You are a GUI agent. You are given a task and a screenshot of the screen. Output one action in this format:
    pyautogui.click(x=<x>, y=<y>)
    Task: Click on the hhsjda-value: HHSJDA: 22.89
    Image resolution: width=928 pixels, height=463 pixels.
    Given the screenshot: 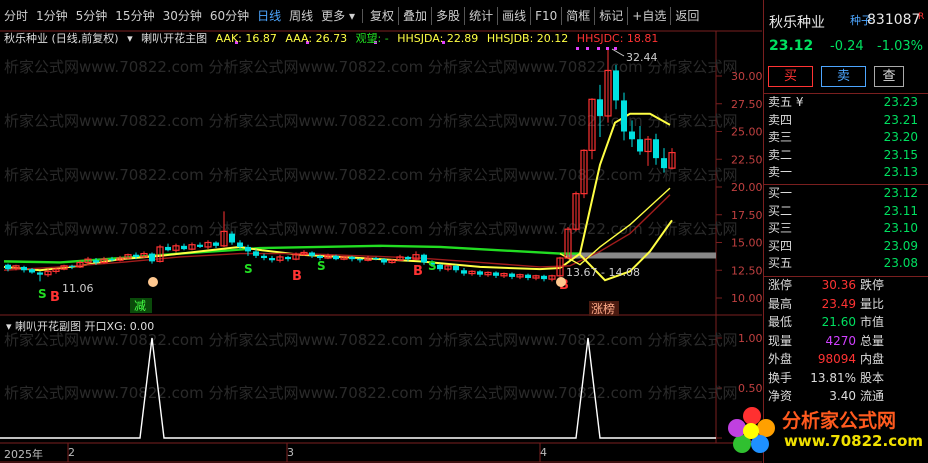 What is the action you would take?
    pyautogui.click(x=438, y=38)
    